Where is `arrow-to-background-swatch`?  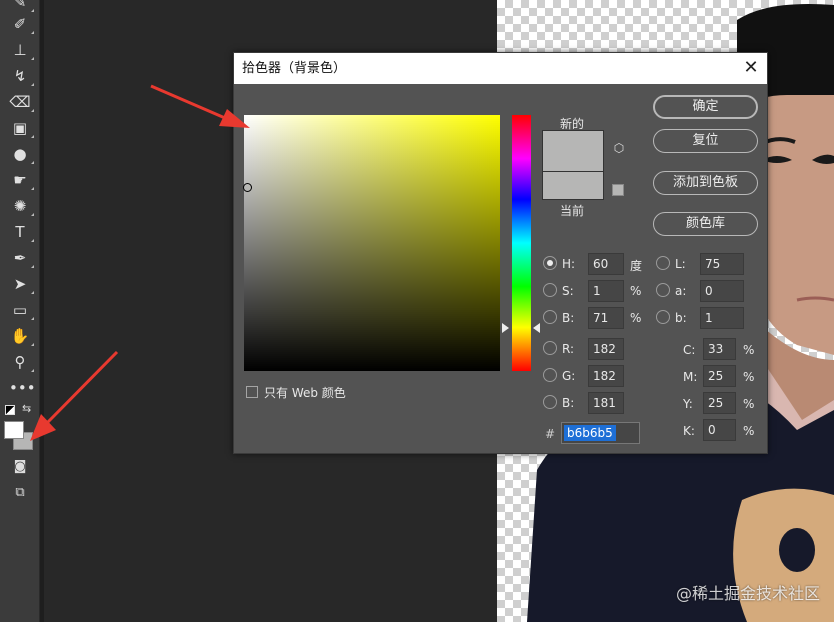 arrow-to-background-swatch is located at coordinates (74, 395).